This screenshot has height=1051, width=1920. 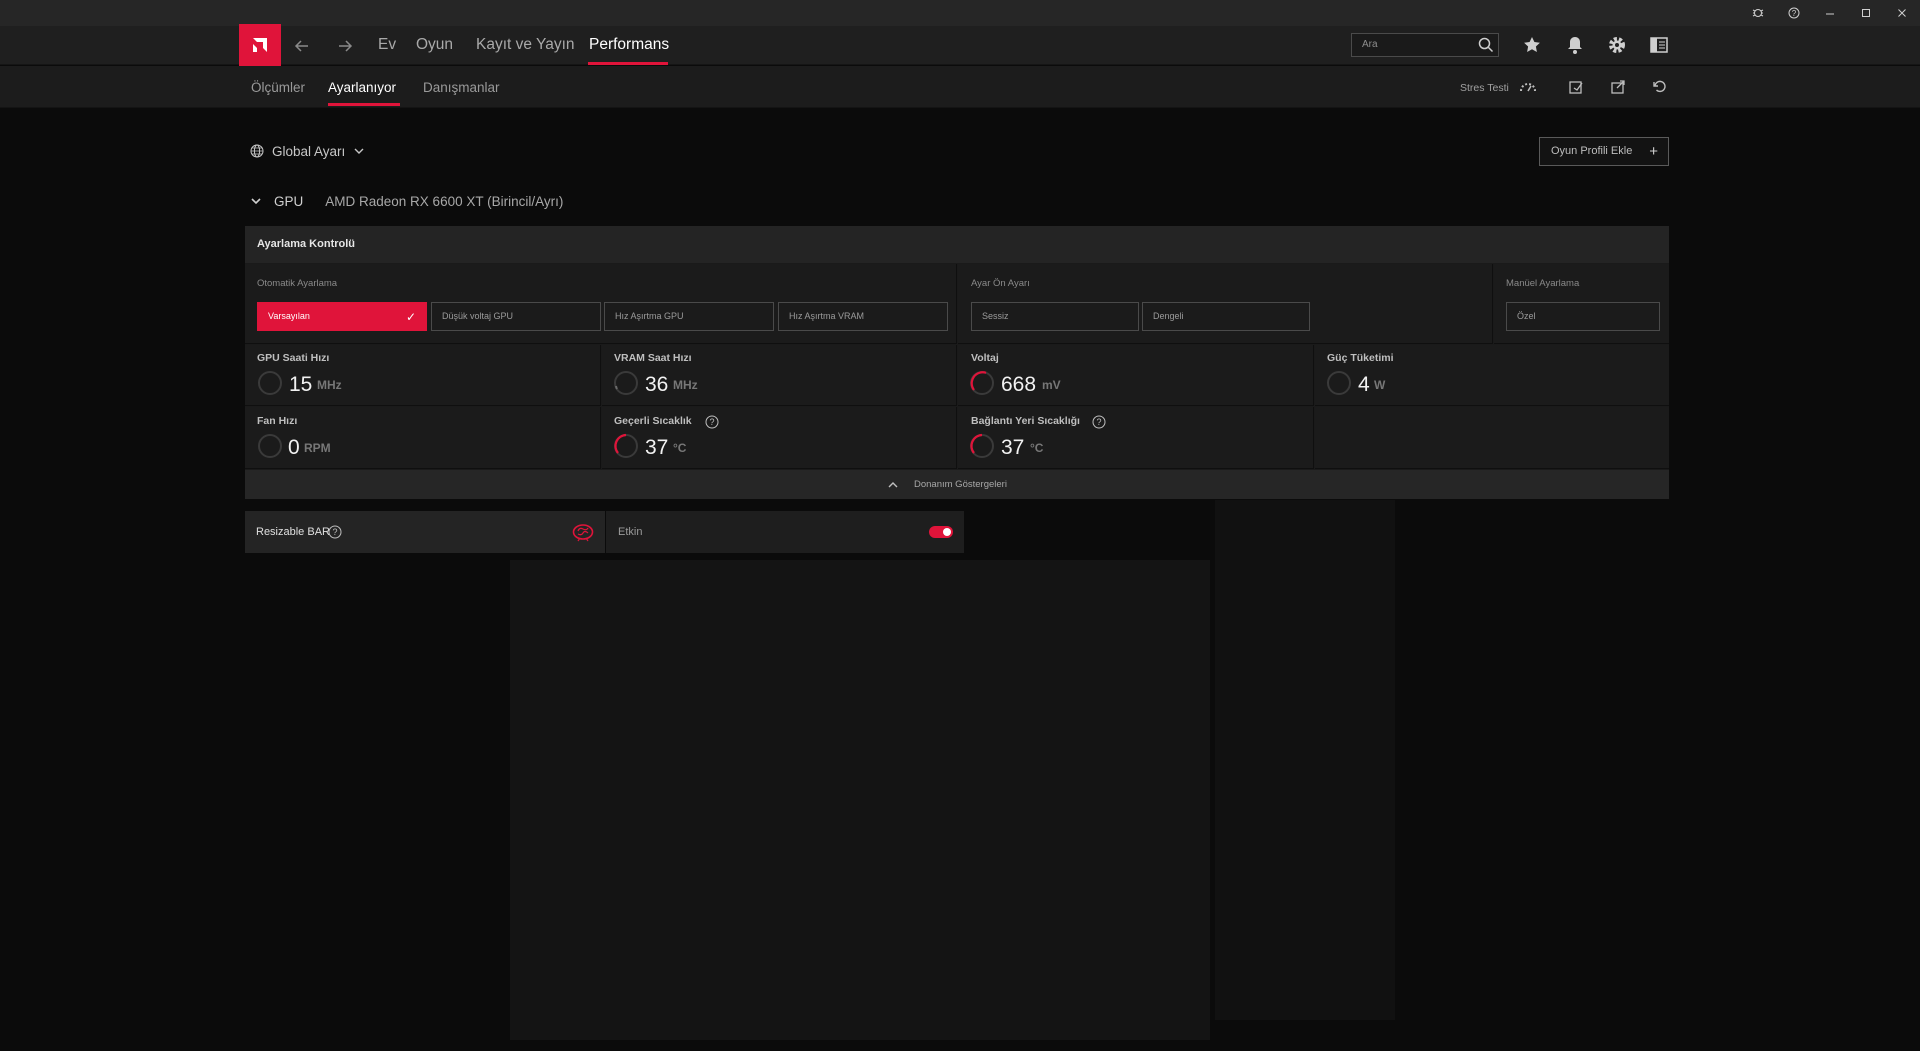 I want to click on fan-unit: RPM, so click(x=317, y=448).